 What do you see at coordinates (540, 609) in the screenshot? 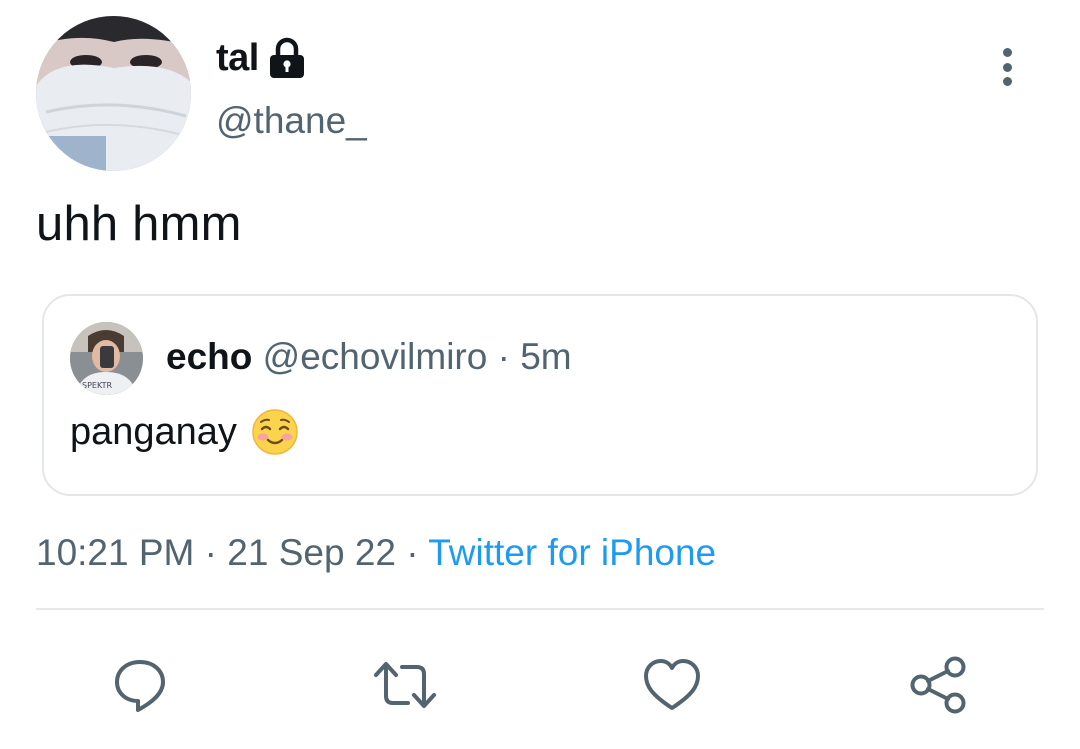
I see `divider` at bounding box center [540, 609].